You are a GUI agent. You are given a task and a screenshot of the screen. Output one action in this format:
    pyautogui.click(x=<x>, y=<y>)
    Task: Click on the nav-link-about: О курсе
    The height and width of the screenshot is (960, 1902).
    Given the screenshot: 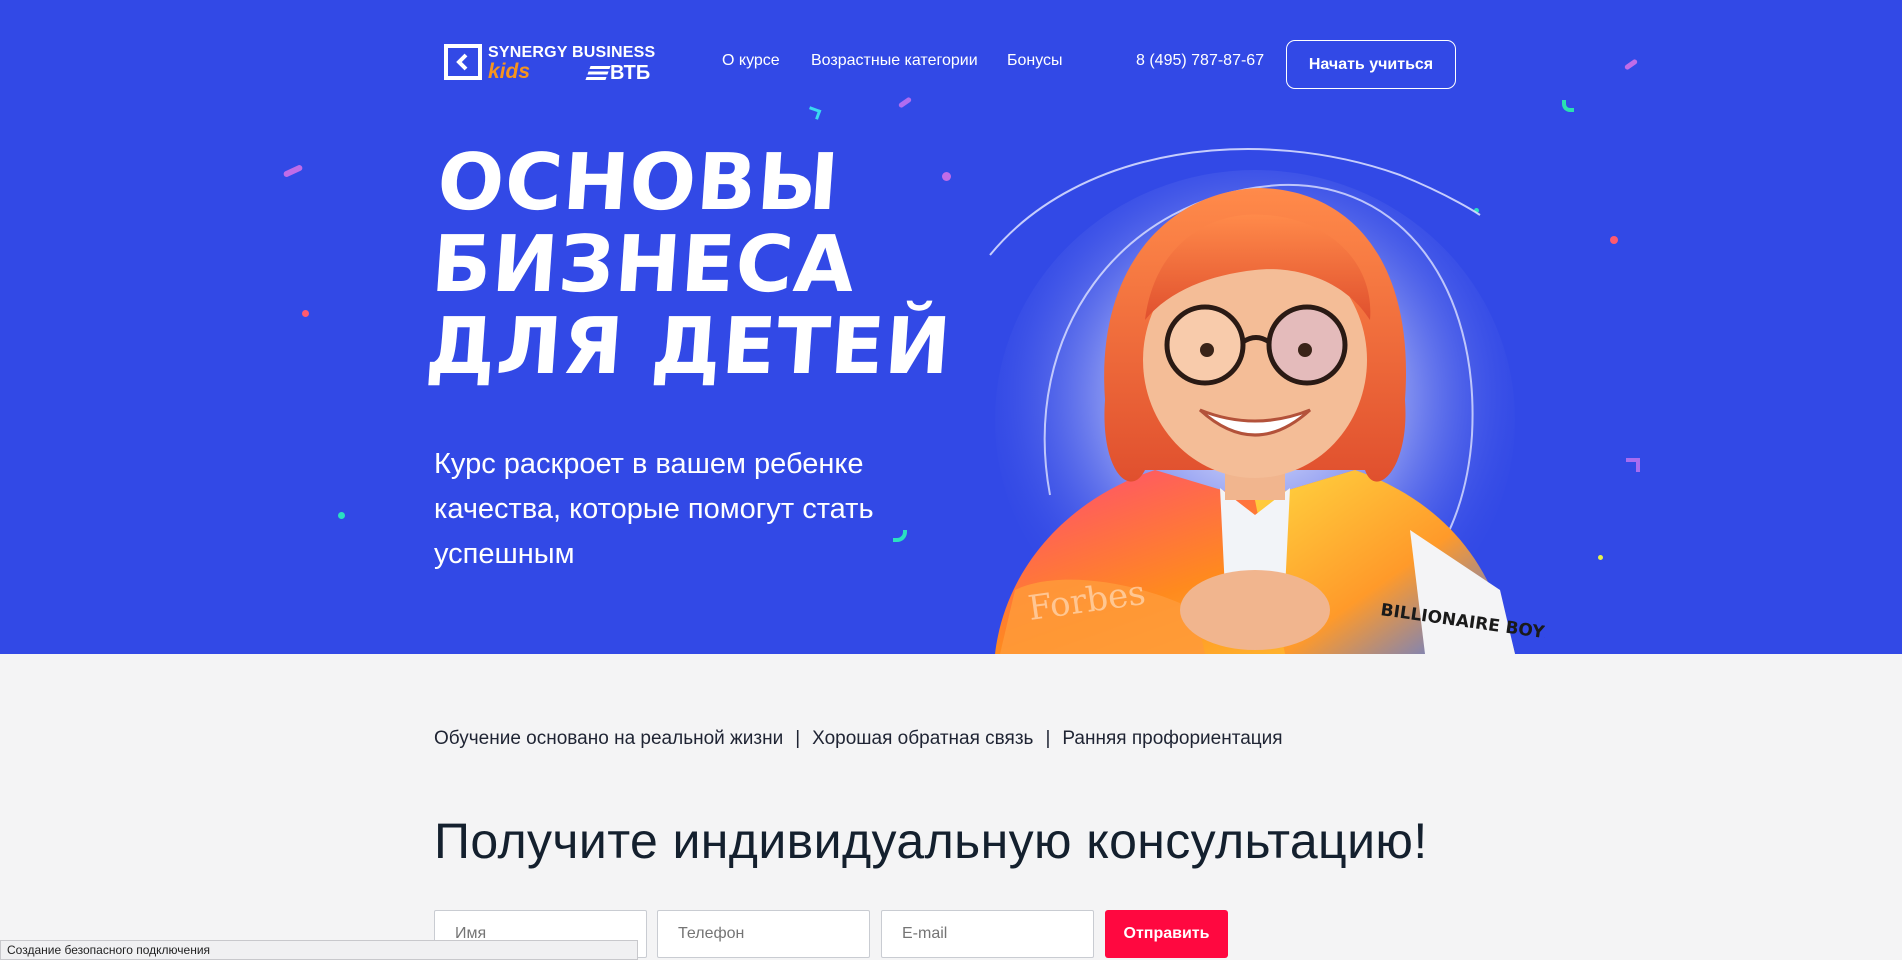 What is the action you would take?
    pyautogui.click(x=751, y=61)
    